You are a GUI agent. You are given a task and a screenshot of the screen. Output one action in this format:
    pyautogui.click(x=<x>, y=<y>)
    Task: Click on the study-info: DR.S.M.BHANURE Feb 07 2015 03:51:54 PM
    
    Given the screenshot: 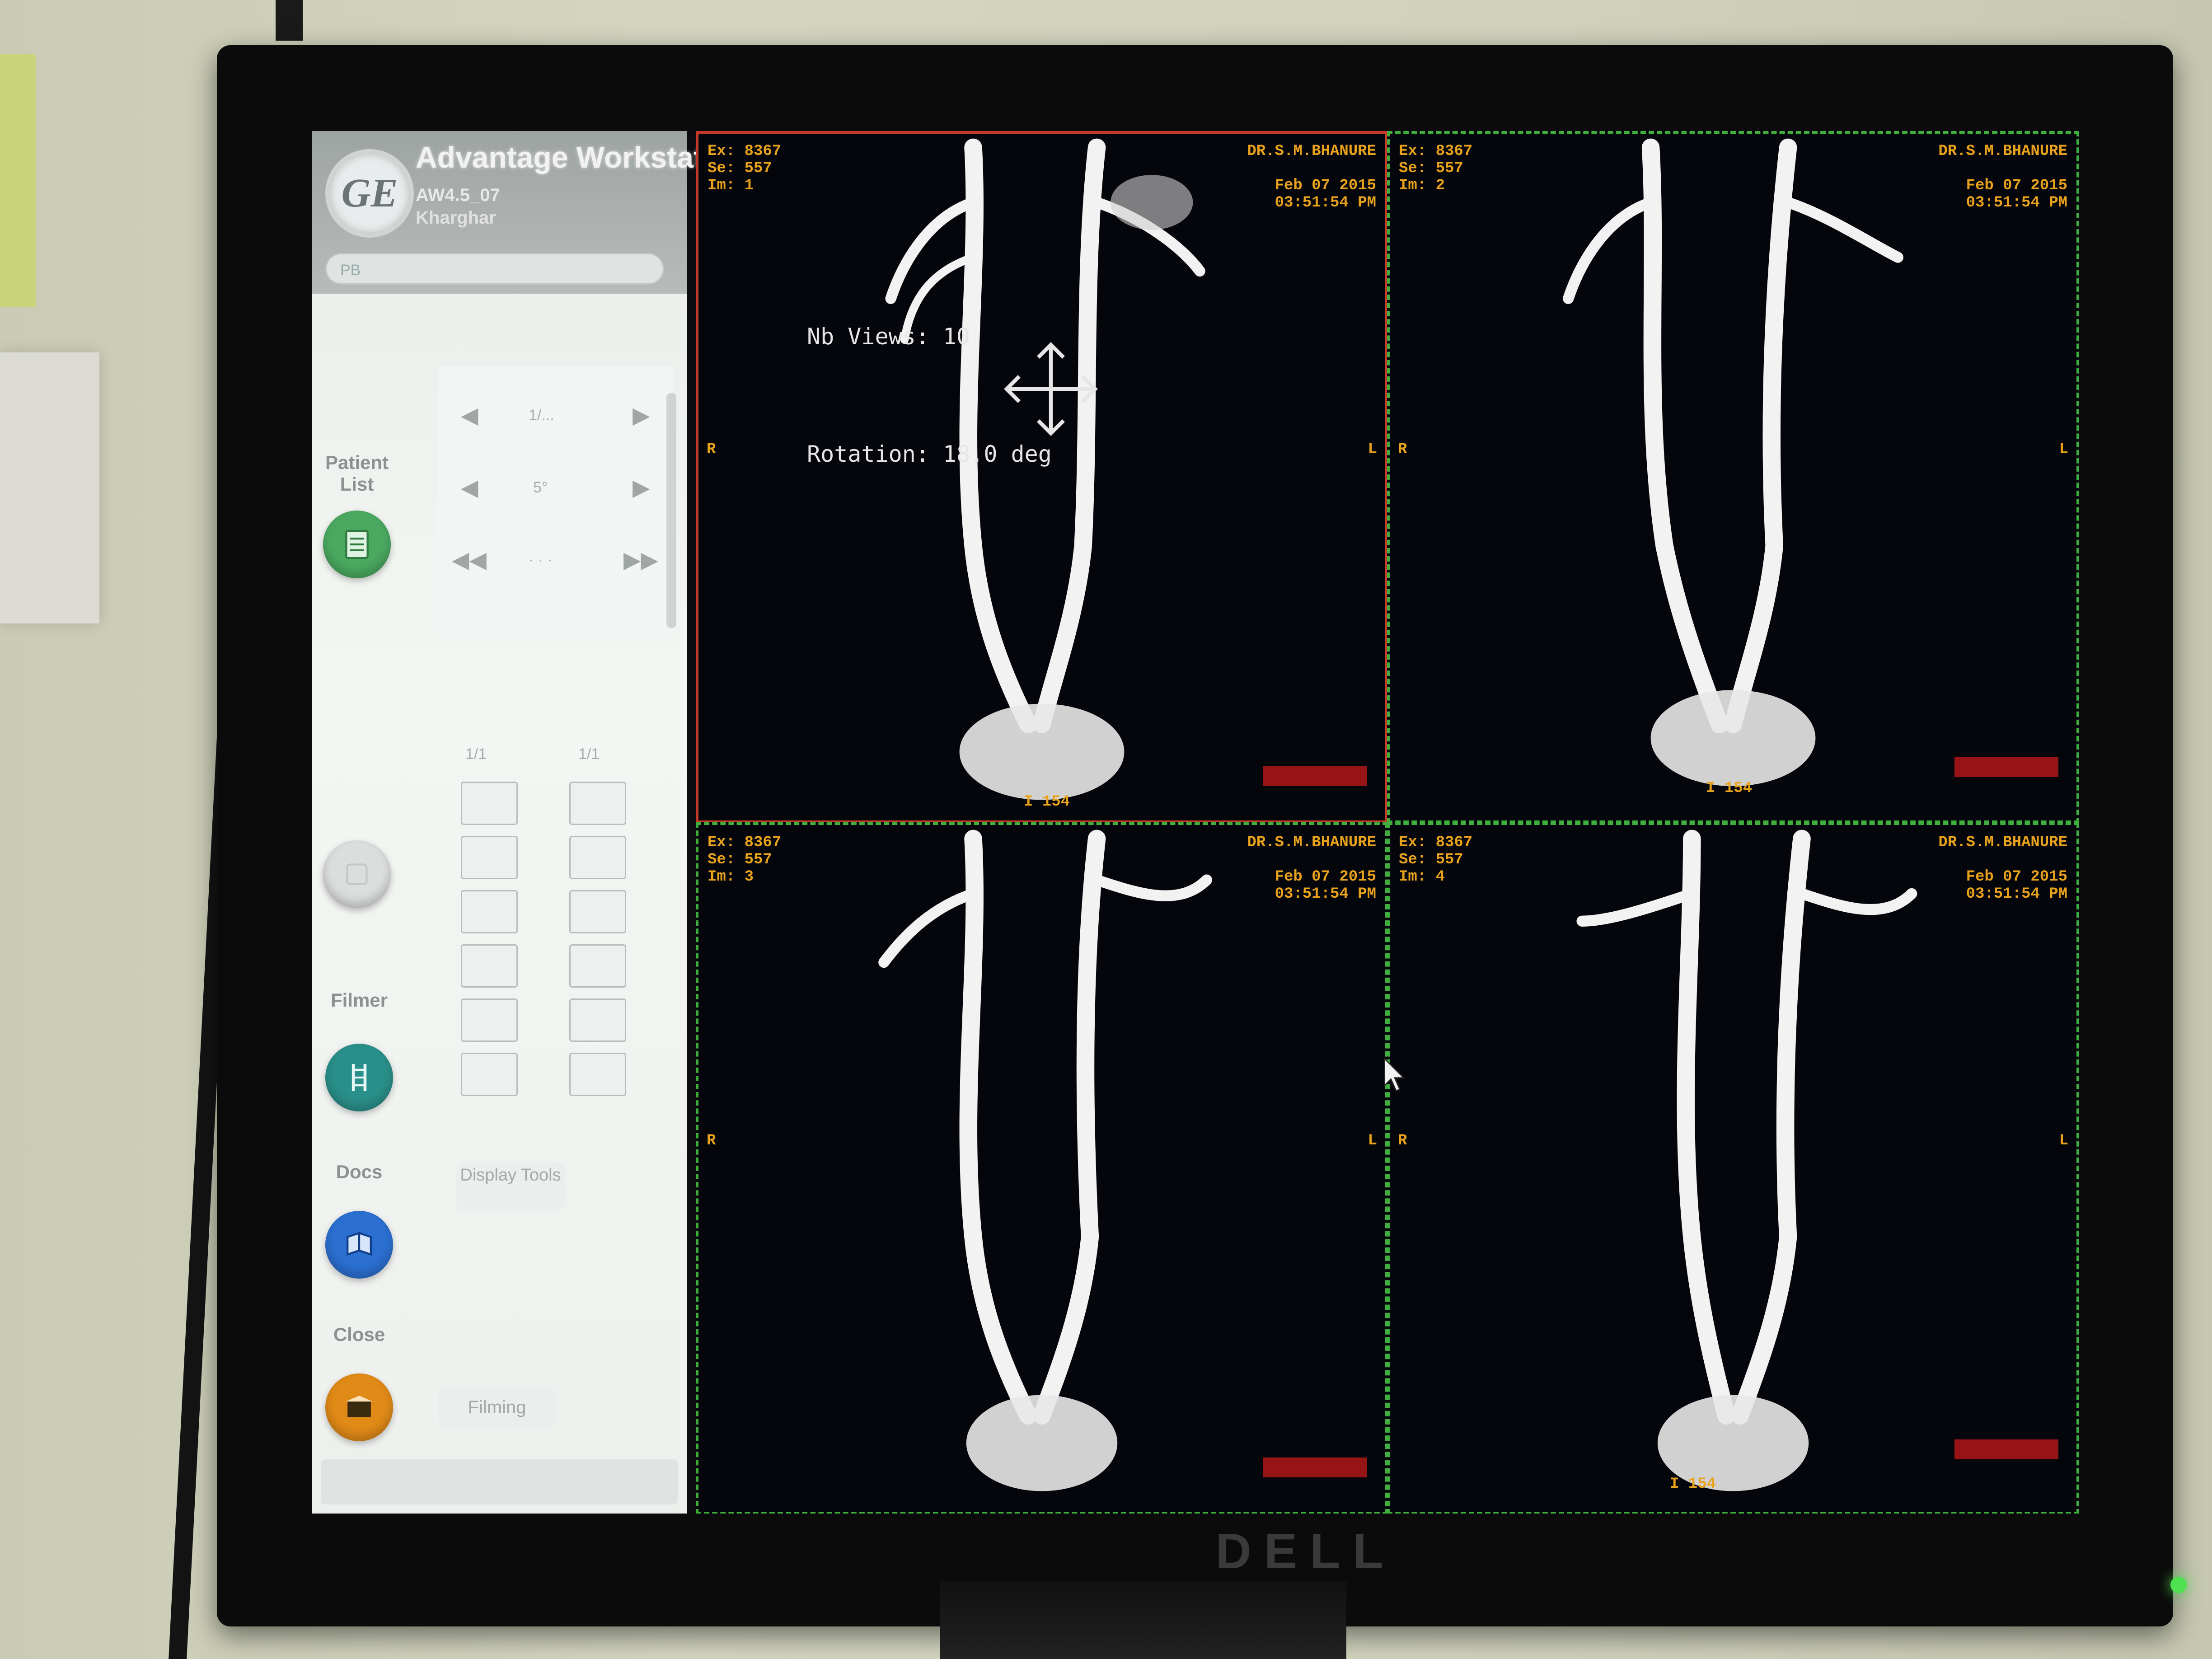 What is the action you would take?
    pyautogui.click(x=1311, y=177)
    